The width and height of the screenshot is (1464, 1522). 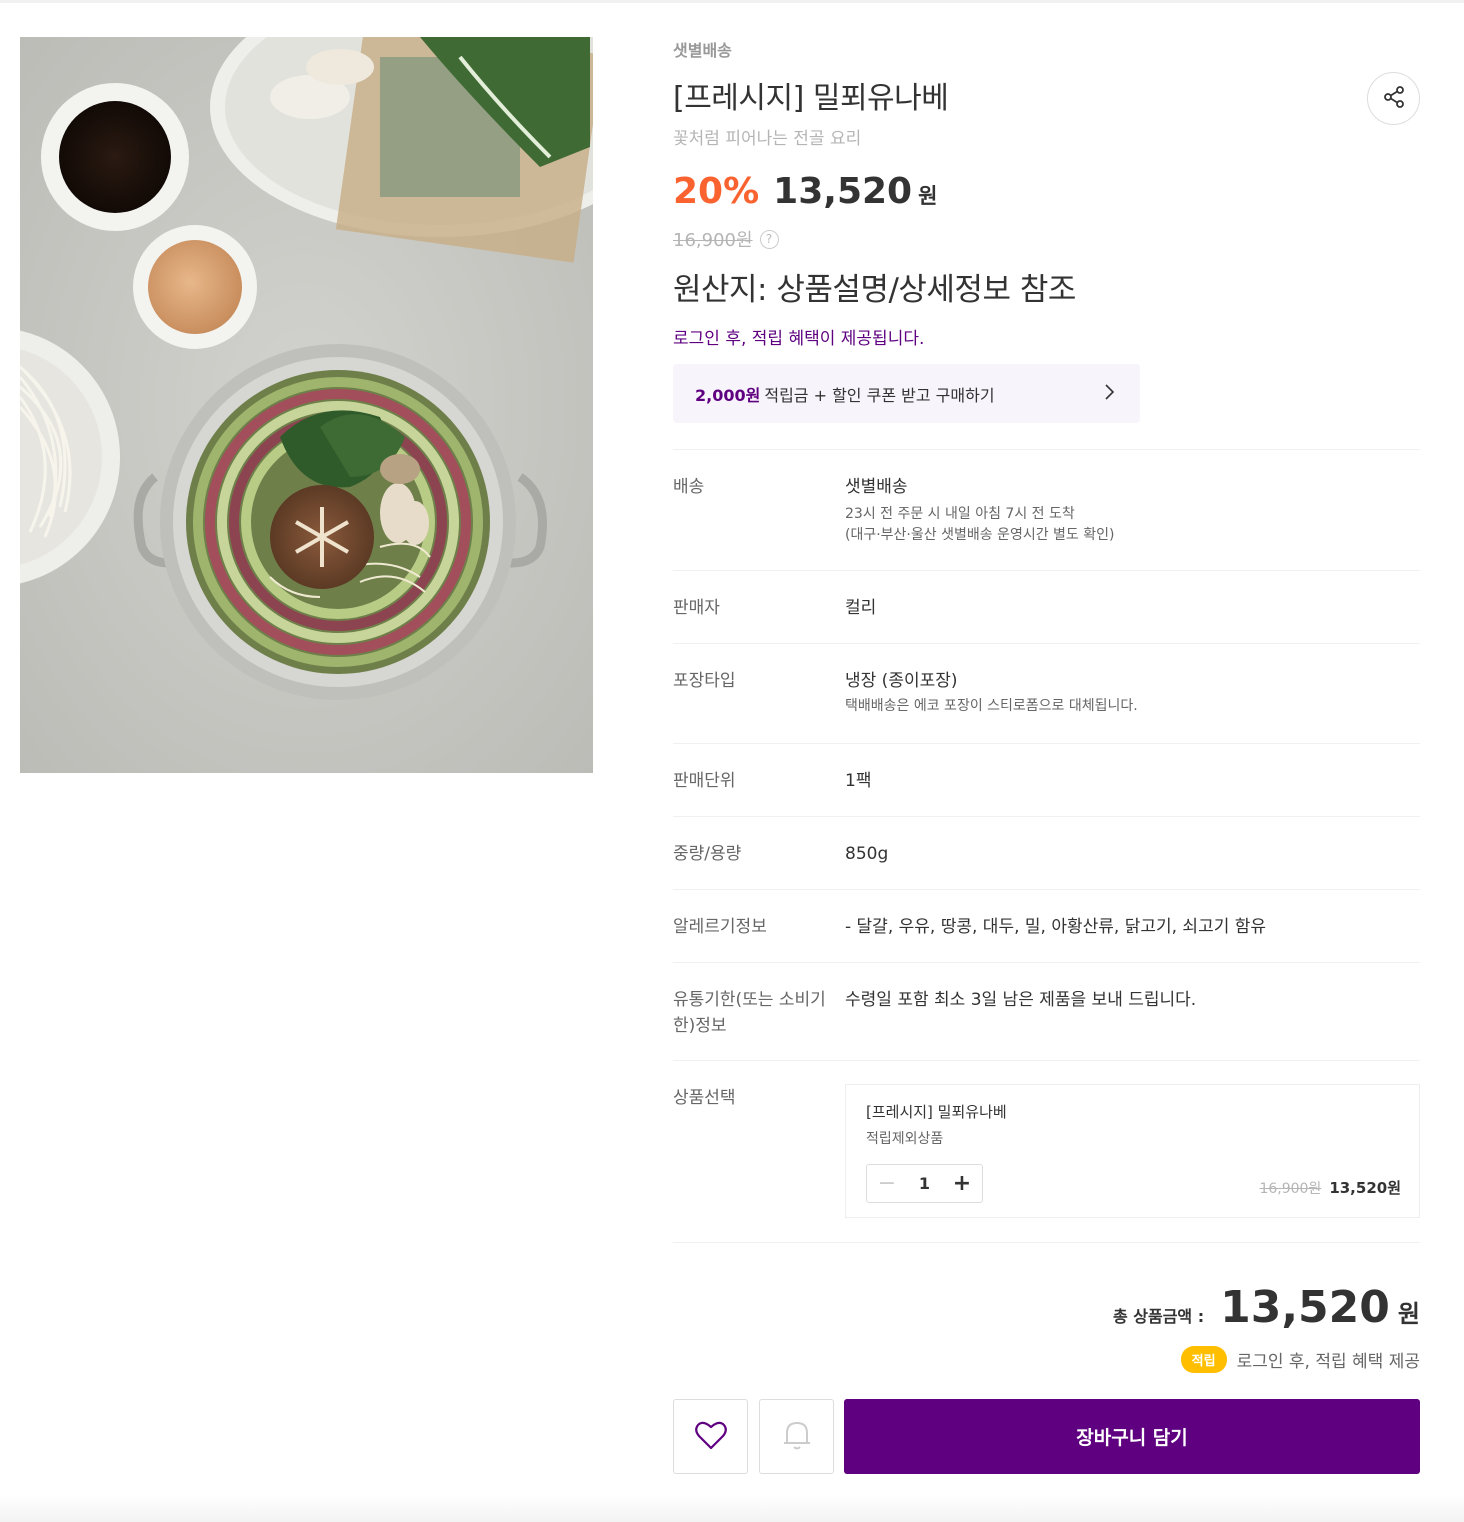 I want to click on original-price-row: 16,900원 ?, so click(x=726, y=239).